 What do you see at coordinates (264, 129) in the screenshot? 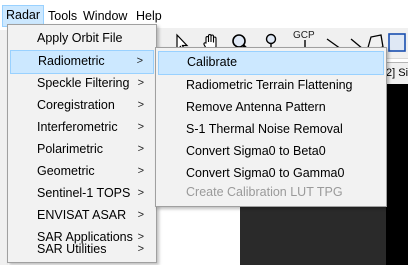
I see `menu-item-label: S-1 Thermal Noise Removal` at bounding box center [264, 129].